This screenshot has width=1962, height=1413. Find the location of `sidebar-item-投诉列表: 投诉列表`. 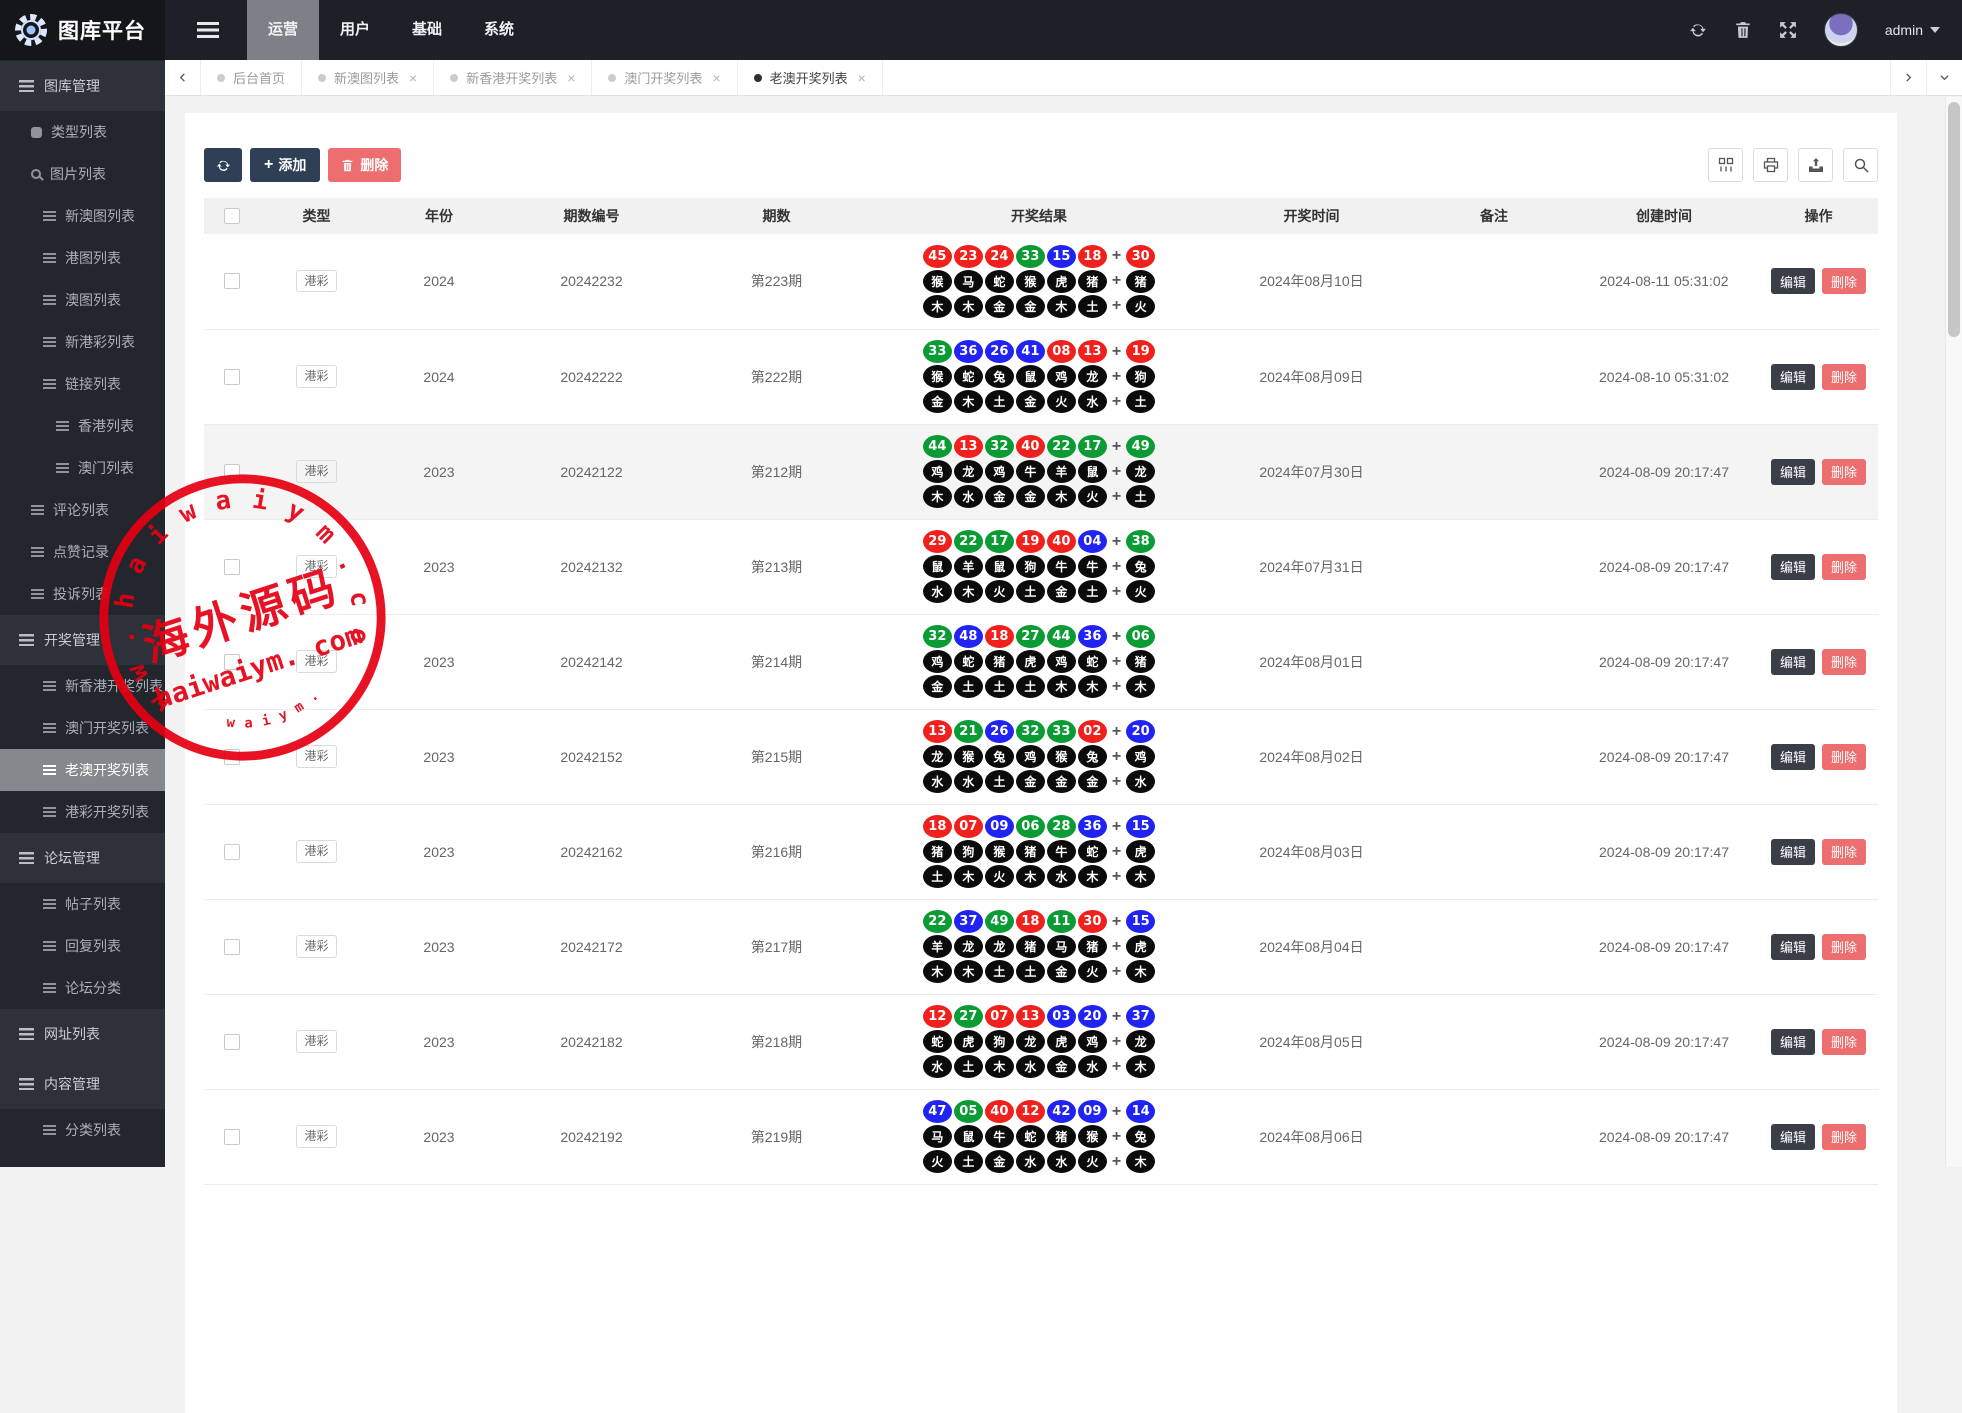

sidebar-item-投诉列表: 投诉列表 is located at coordinates (82, 594).